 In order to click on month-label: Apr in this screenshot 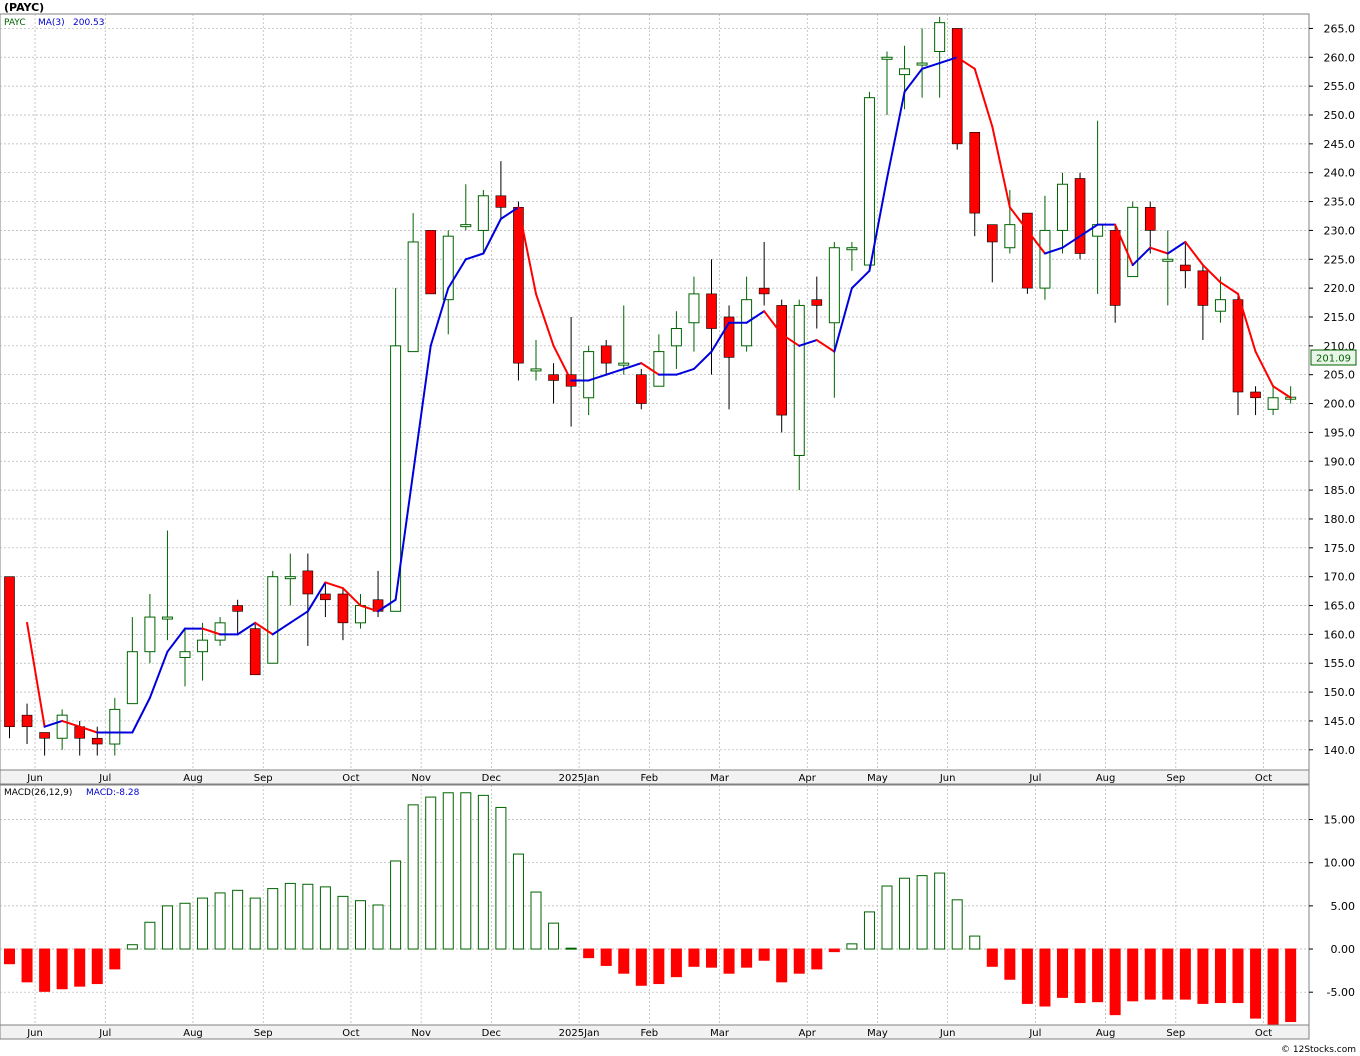, I will do `click(808, 778)`.